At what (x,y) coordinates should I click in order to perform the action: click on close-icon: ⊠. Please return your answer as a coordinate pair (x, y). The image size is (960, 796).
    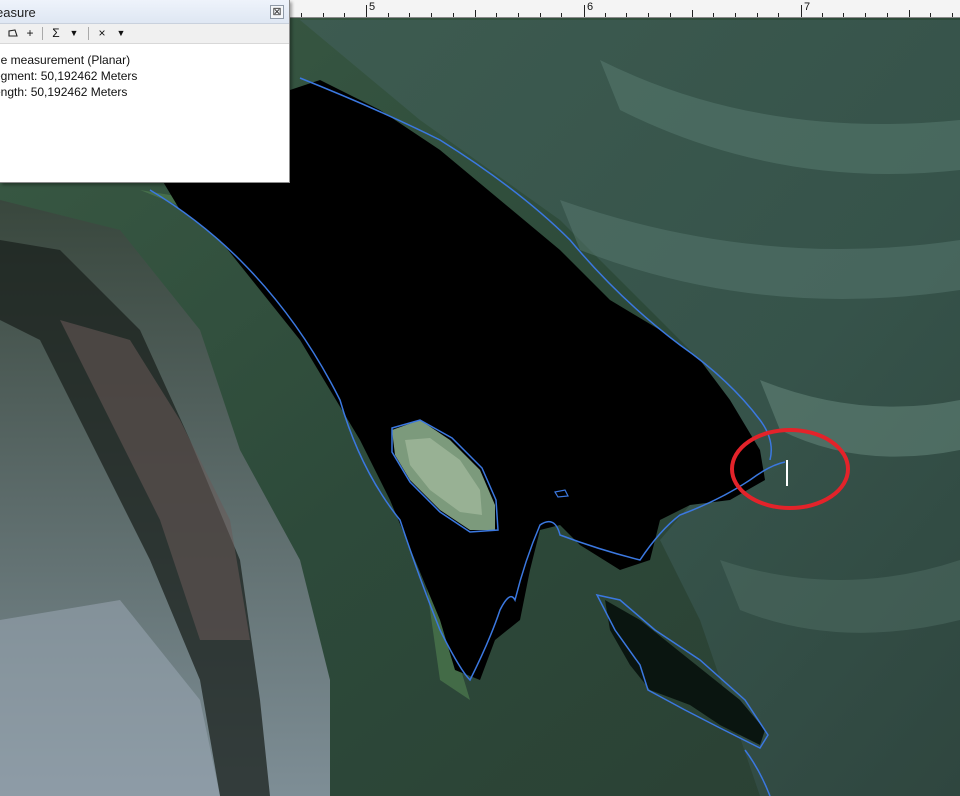
    Looking at the image, I should click on (277, 12).